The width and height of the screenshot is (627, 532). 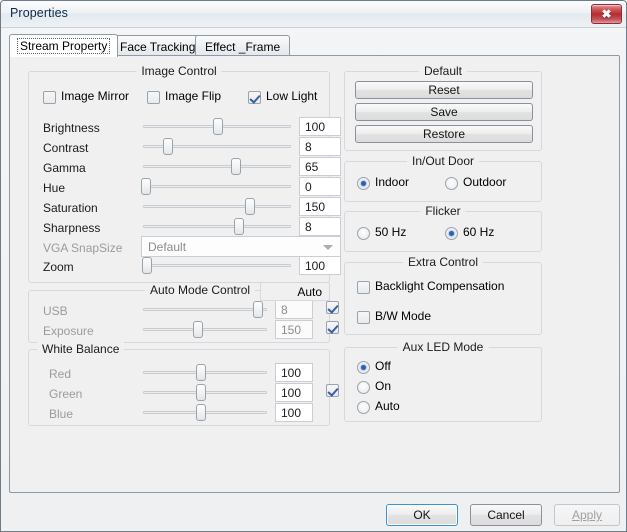 What do you see at coordinates (320, 126) in the screenshot?
I see `brightness-value: 100` at bounding box center [320, 126].